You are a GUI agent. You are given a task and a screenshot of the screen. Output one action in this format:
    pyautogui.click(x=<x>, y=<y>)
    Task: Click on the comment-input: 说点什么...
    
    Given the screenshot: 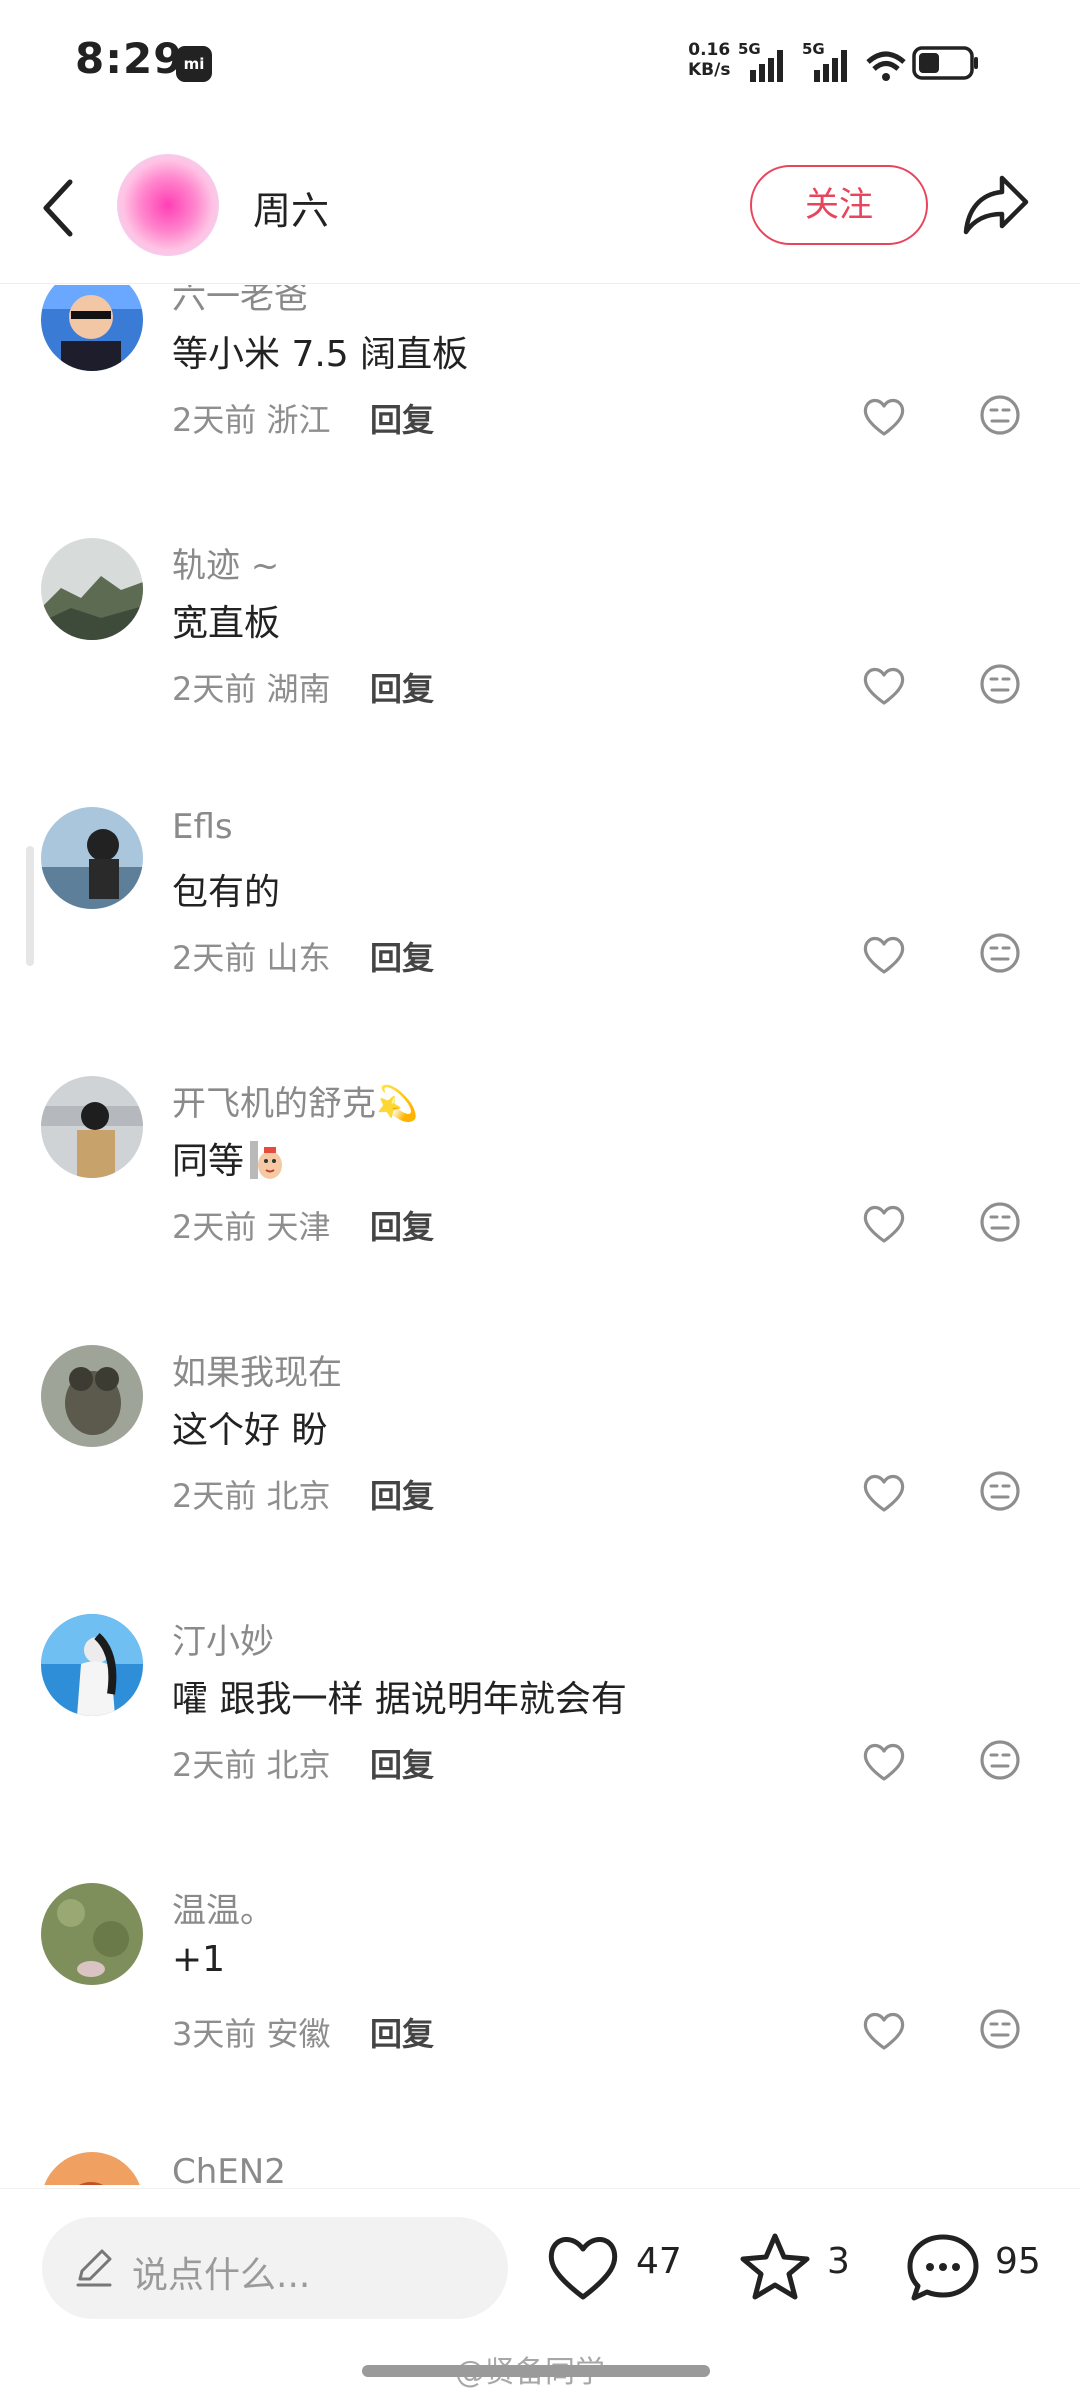 What is the action you would take?
    pyautogui.click(x=275, y=2268)
    